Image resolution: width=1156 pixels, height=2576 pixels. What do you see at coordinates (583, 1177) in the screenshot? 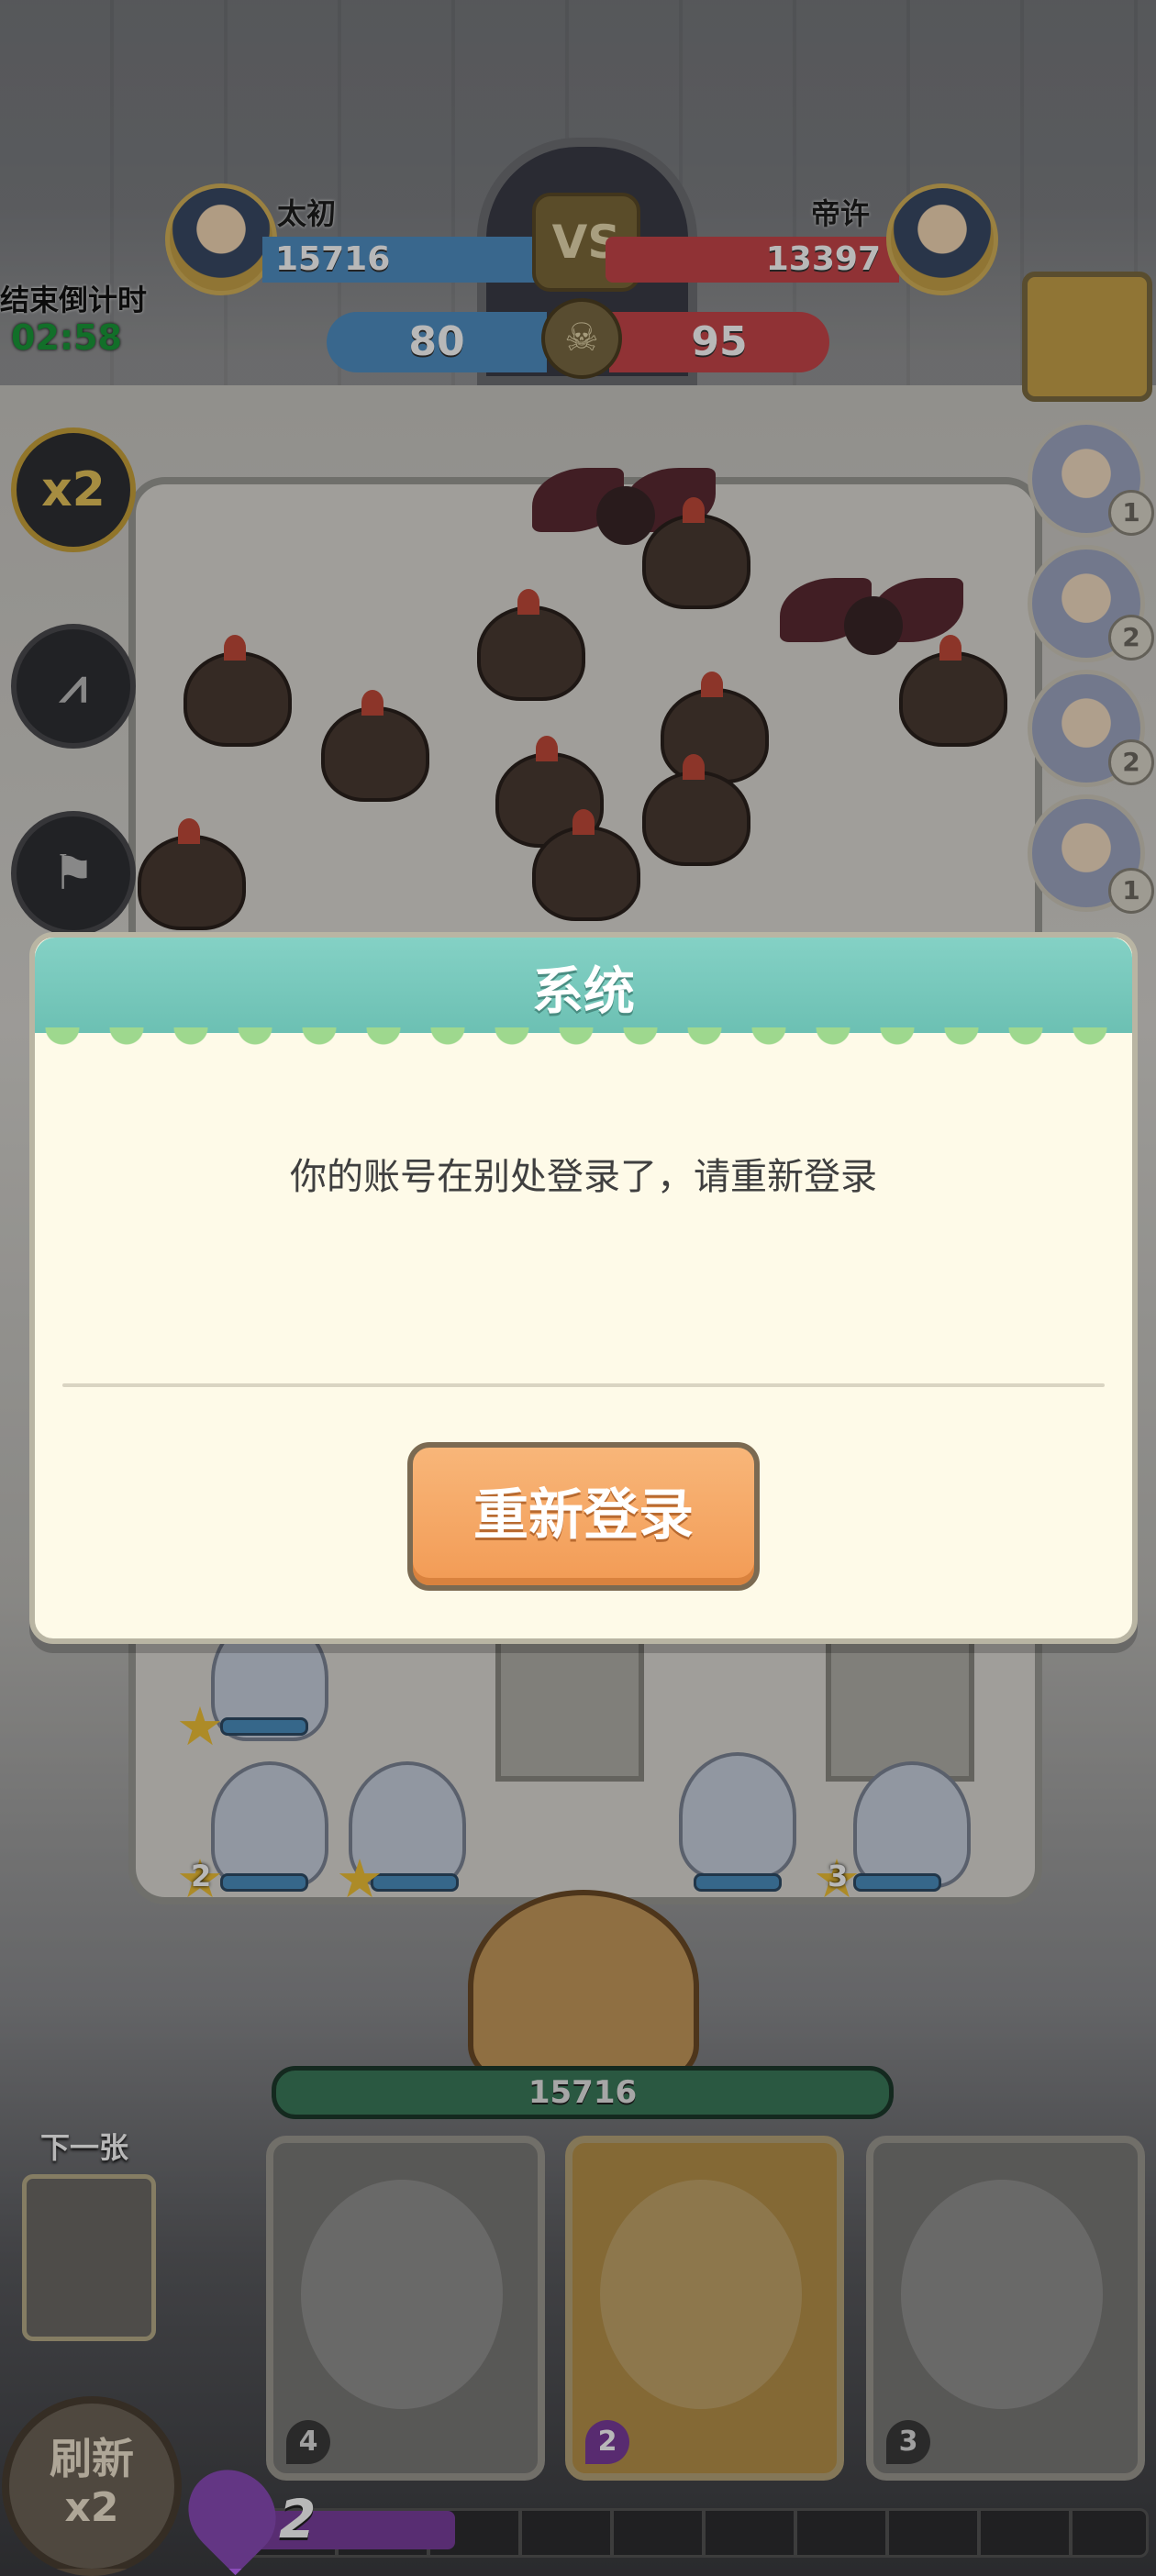
I see `dialog-message: 你的账号在别处登录了，请重新登录` at bounding box center [583, 1177].